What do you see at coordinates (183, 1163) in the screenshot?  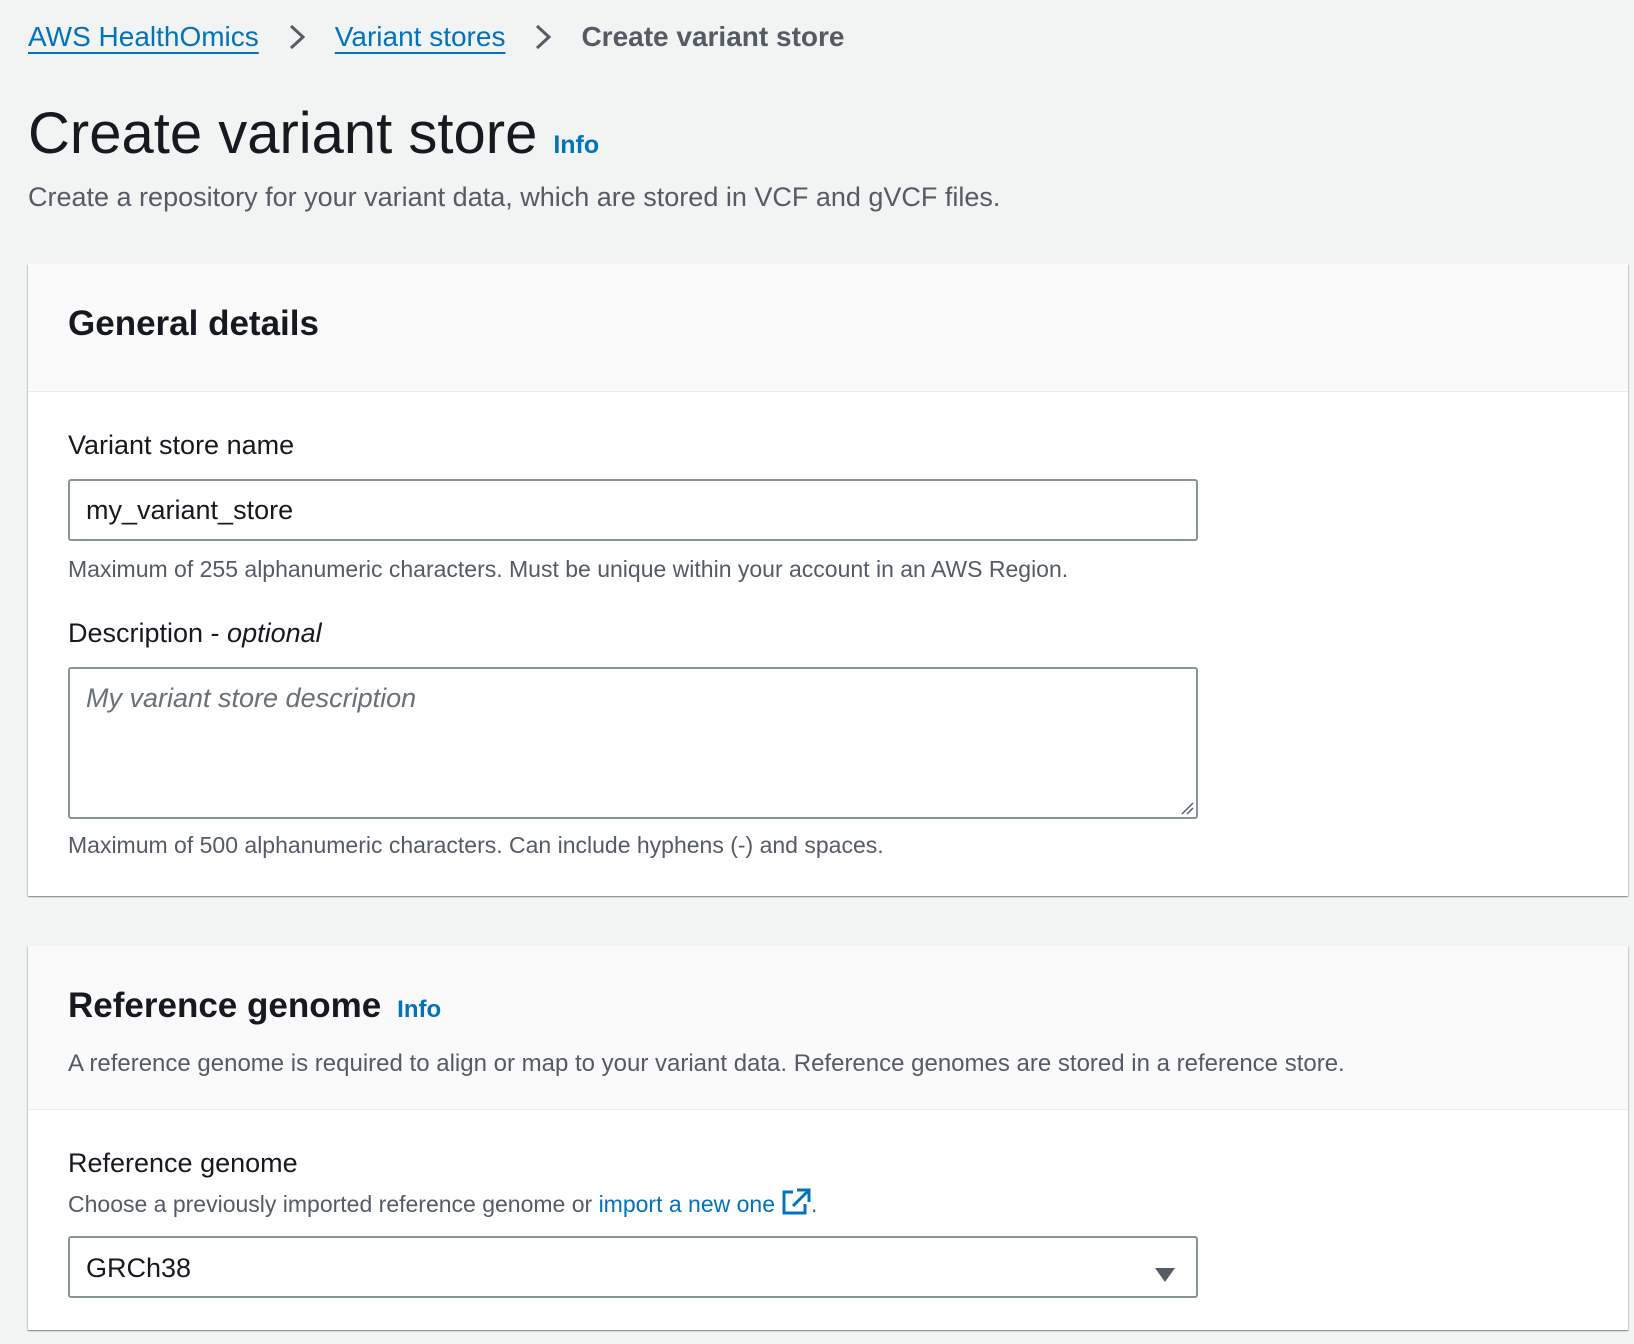 I see `reference-genome-field-label: Reference genome` at bounding box center [183, 1163].